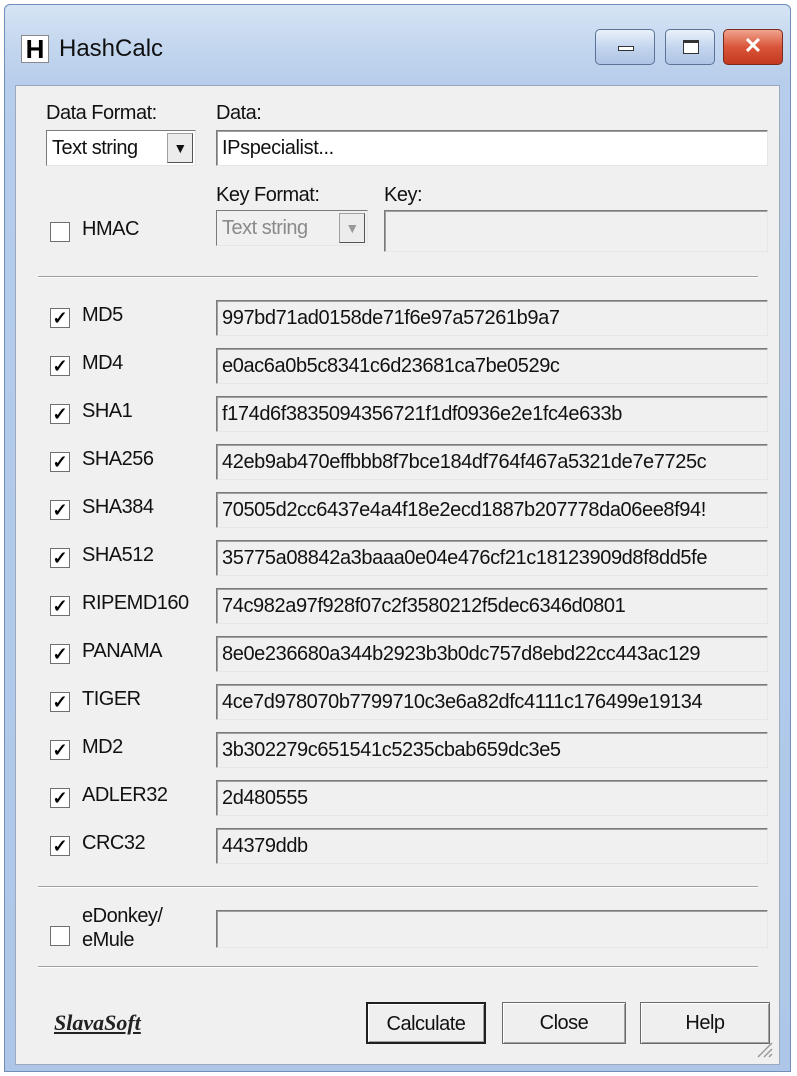 The height and width of the screenshot is (1076, 797). Describe the element at coordinates (107, 411) in the screenshot. I see `sha1-label: SHA1` at that location.